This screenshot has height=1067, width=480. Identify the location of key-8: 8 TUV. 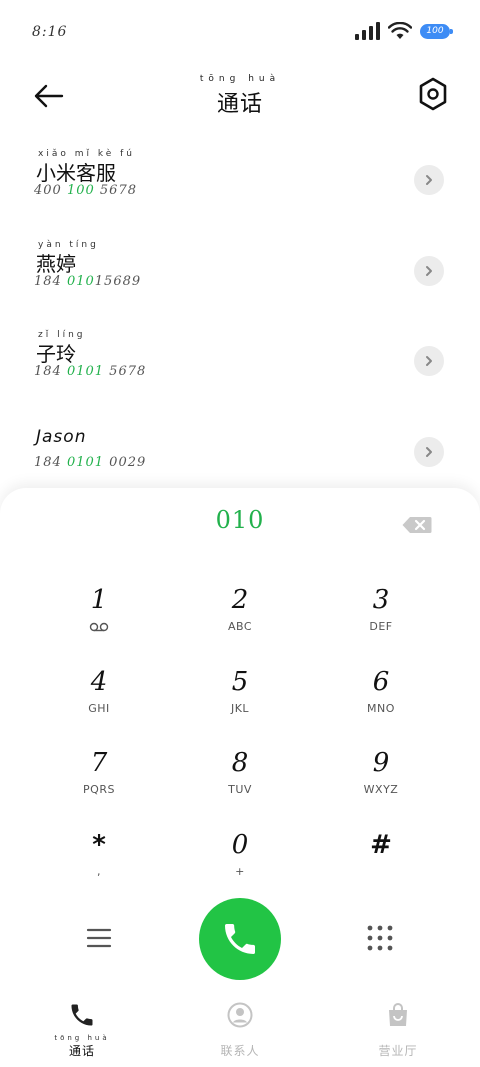
(240, 782).